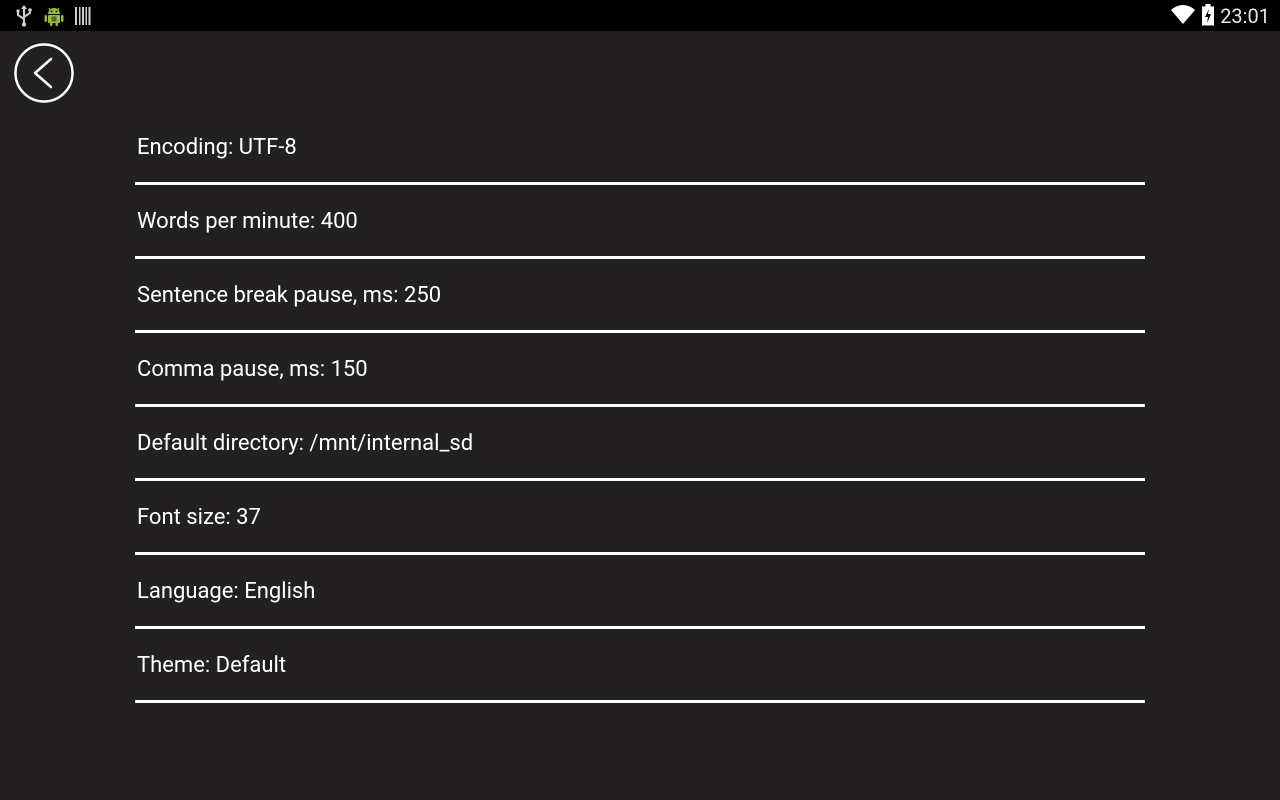  I want to click on setting-label: Default directory: /mnt/internal_sd, so click(305, 443).